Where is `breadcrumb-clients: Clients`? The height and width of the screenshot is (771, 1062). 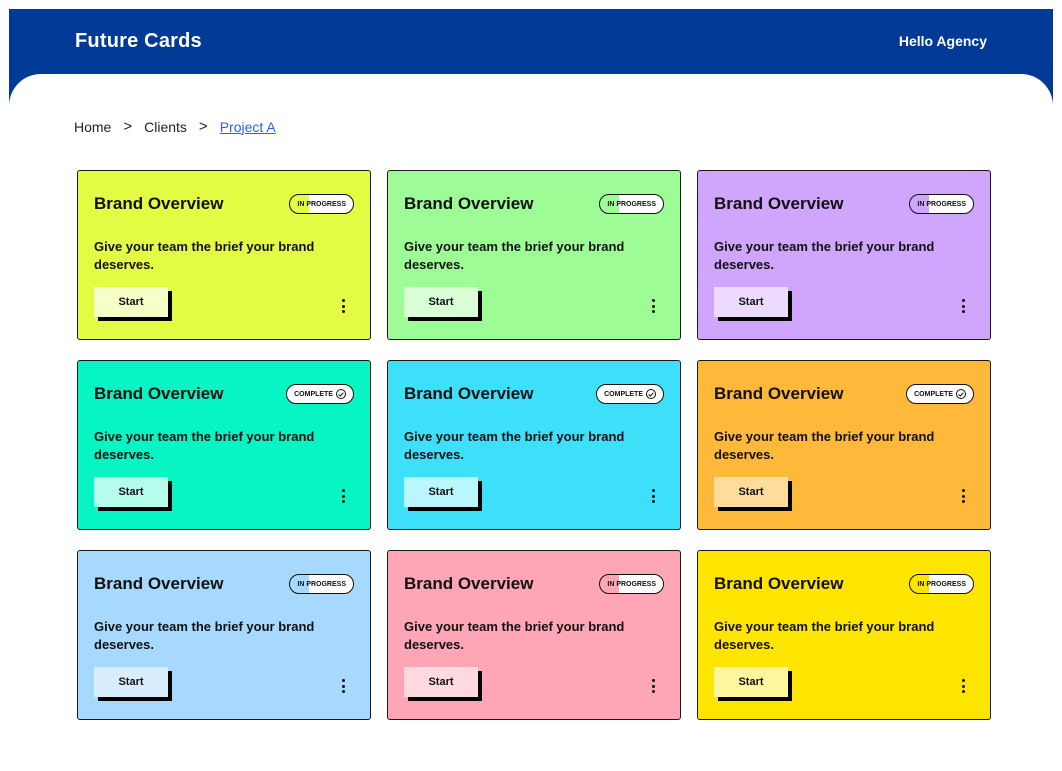 breadcrumb-clients: Clients is located at coordinates (165, 127).